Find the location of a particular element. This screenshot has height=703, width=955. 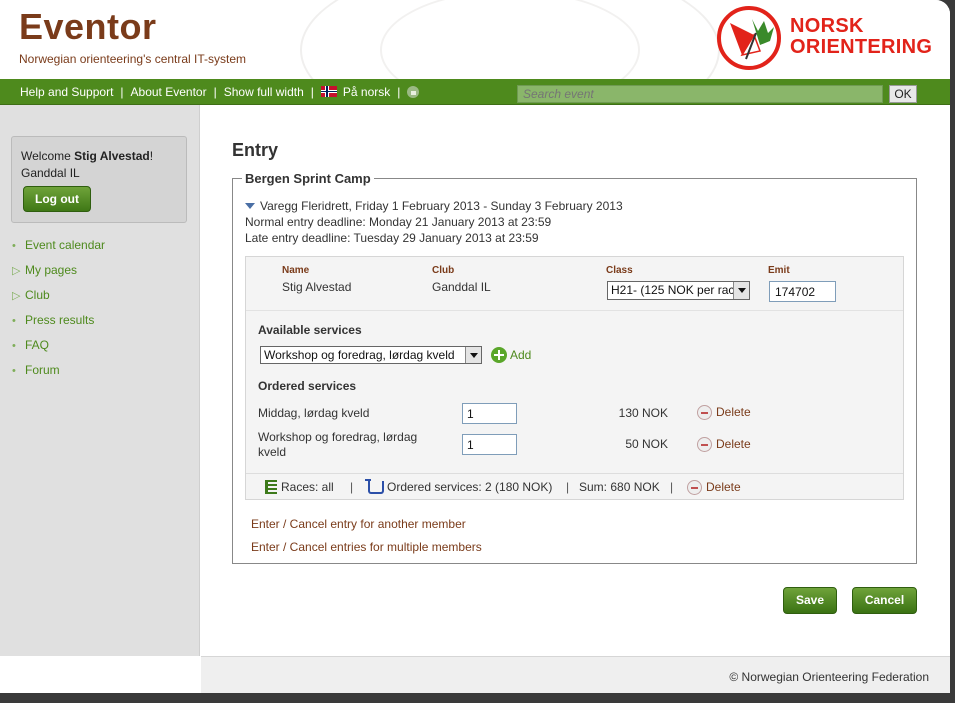

sidebar-item-faq: • FAQ is located at coordinates (58, 350).